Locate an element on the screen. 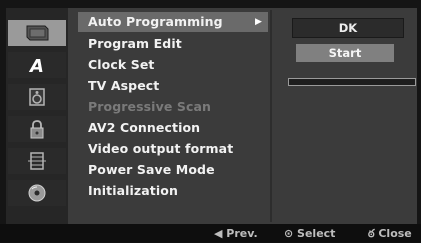  lock-icon is located at coordinates (37, 129).